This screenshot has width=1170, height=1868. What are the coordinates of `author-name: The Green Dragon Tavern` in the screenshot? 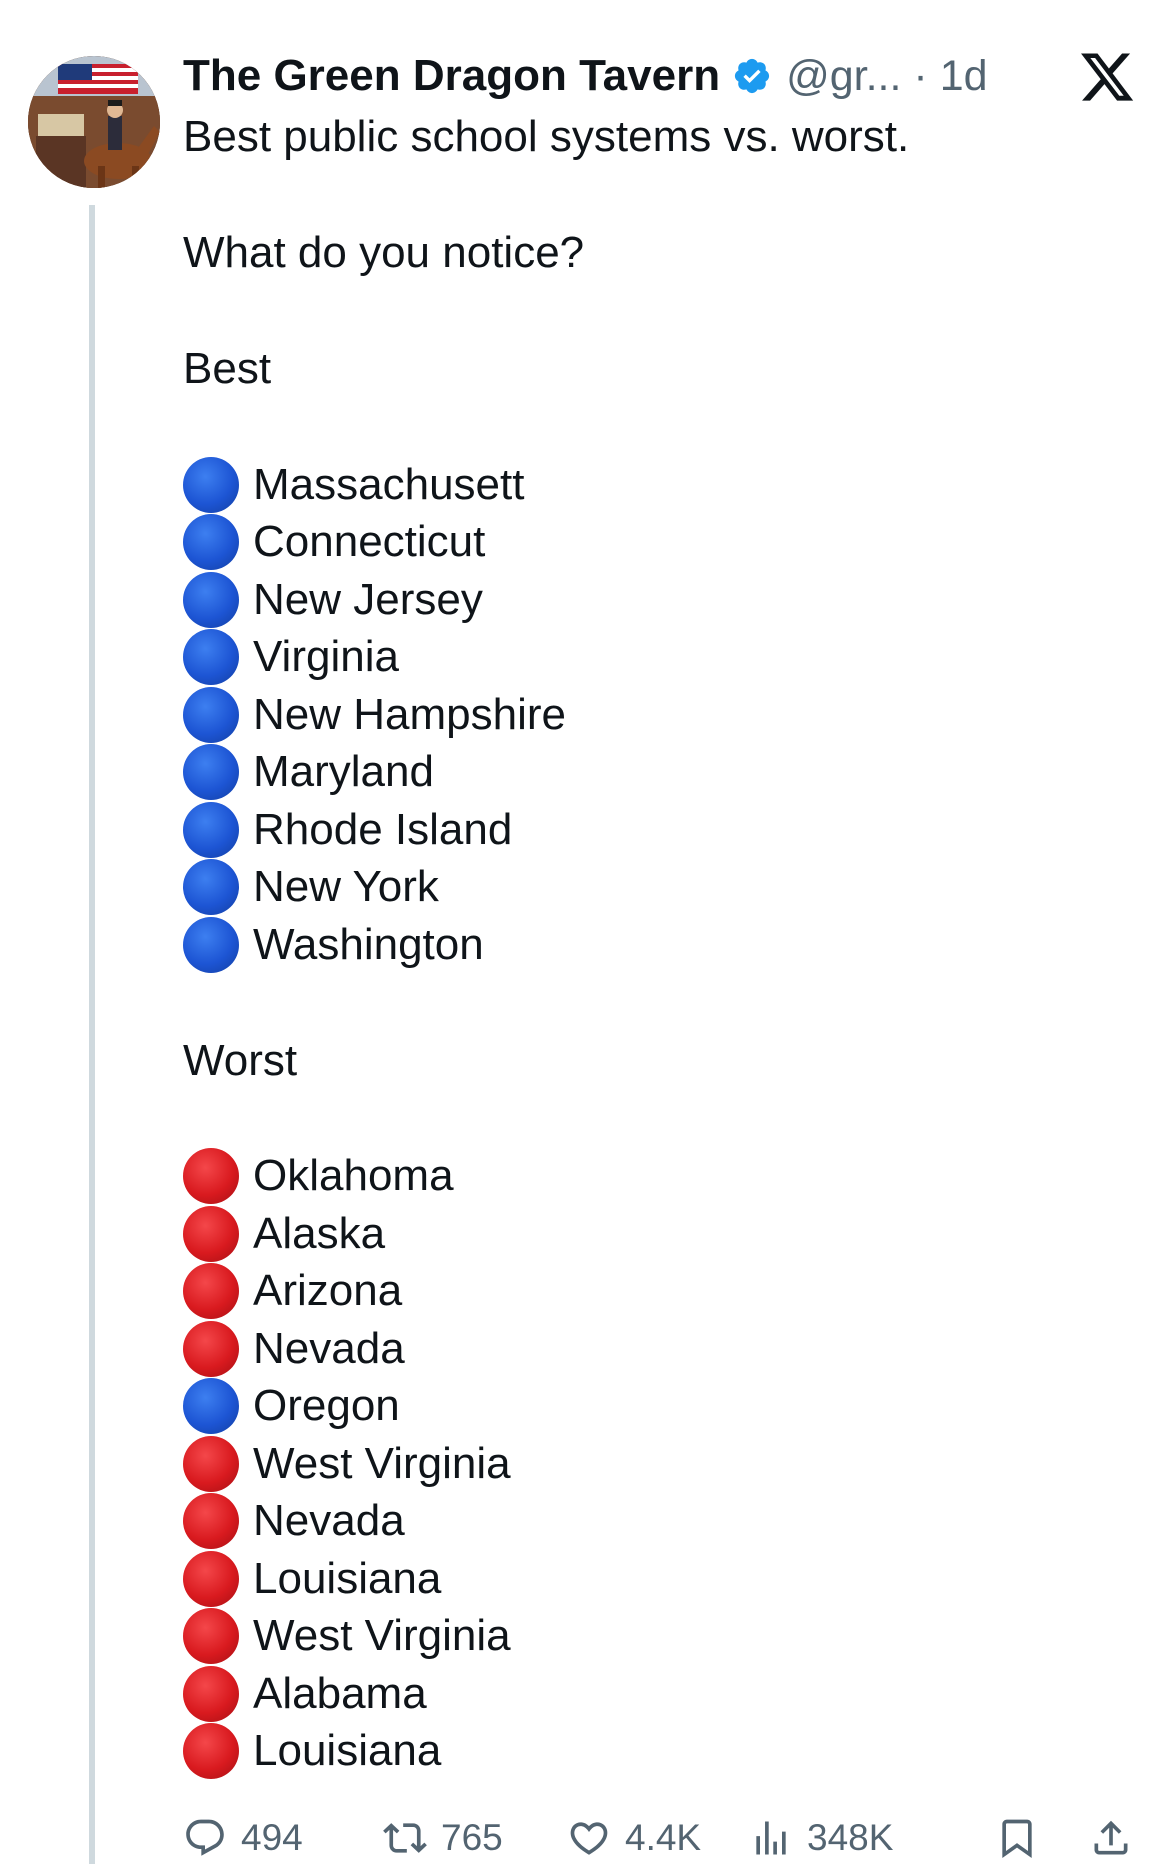 It's located at (451, 76).